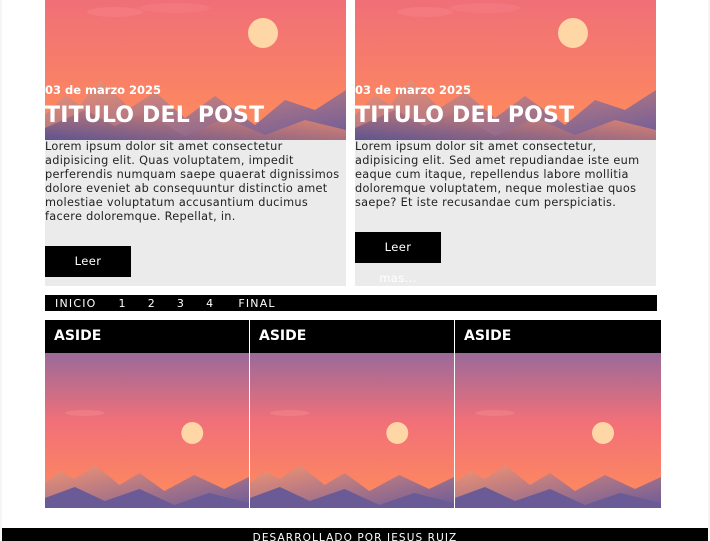  Describe the element at coordinates (76, 303) in the screenshot. I see `pagination-first-link: INICIO` at that location.